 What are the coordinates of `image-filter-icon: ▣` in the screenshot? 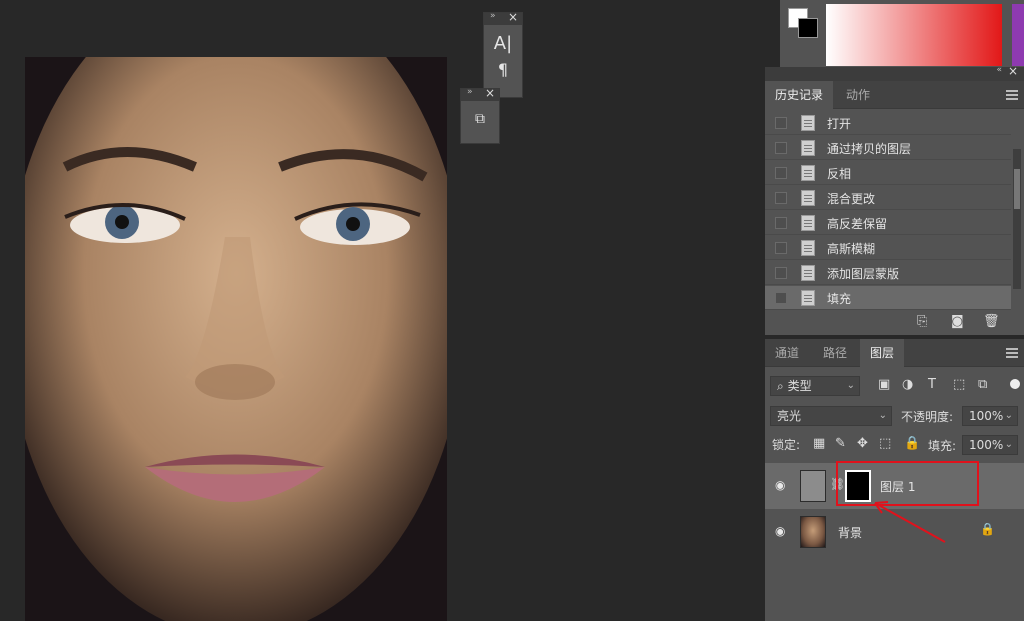 It's located at (884, 384).